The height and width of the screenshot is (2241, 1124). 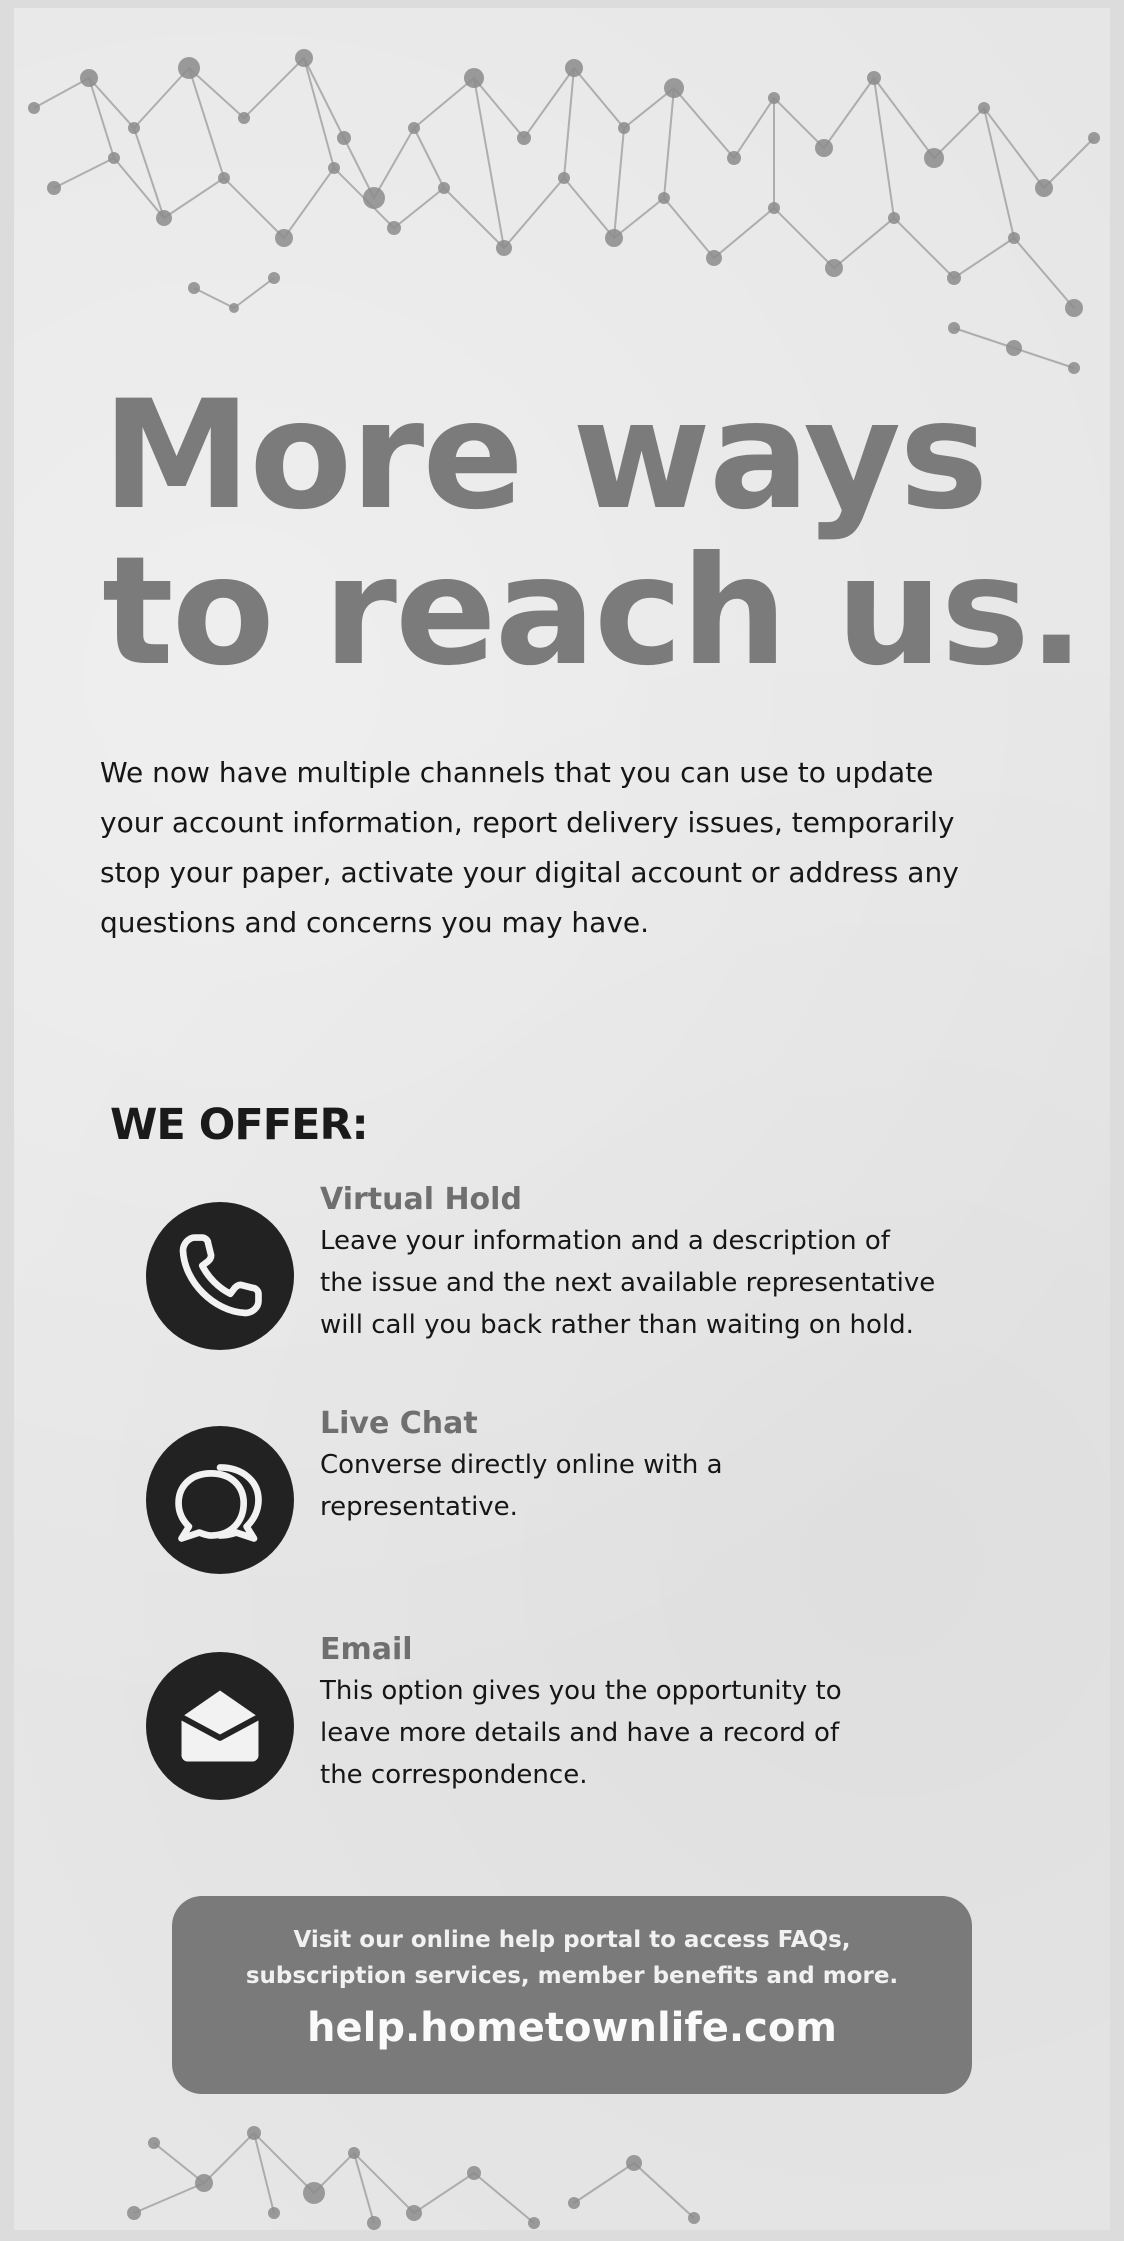 I want to click on offer-description-line: Converse directly online with a, so click(x=521, y=1465).